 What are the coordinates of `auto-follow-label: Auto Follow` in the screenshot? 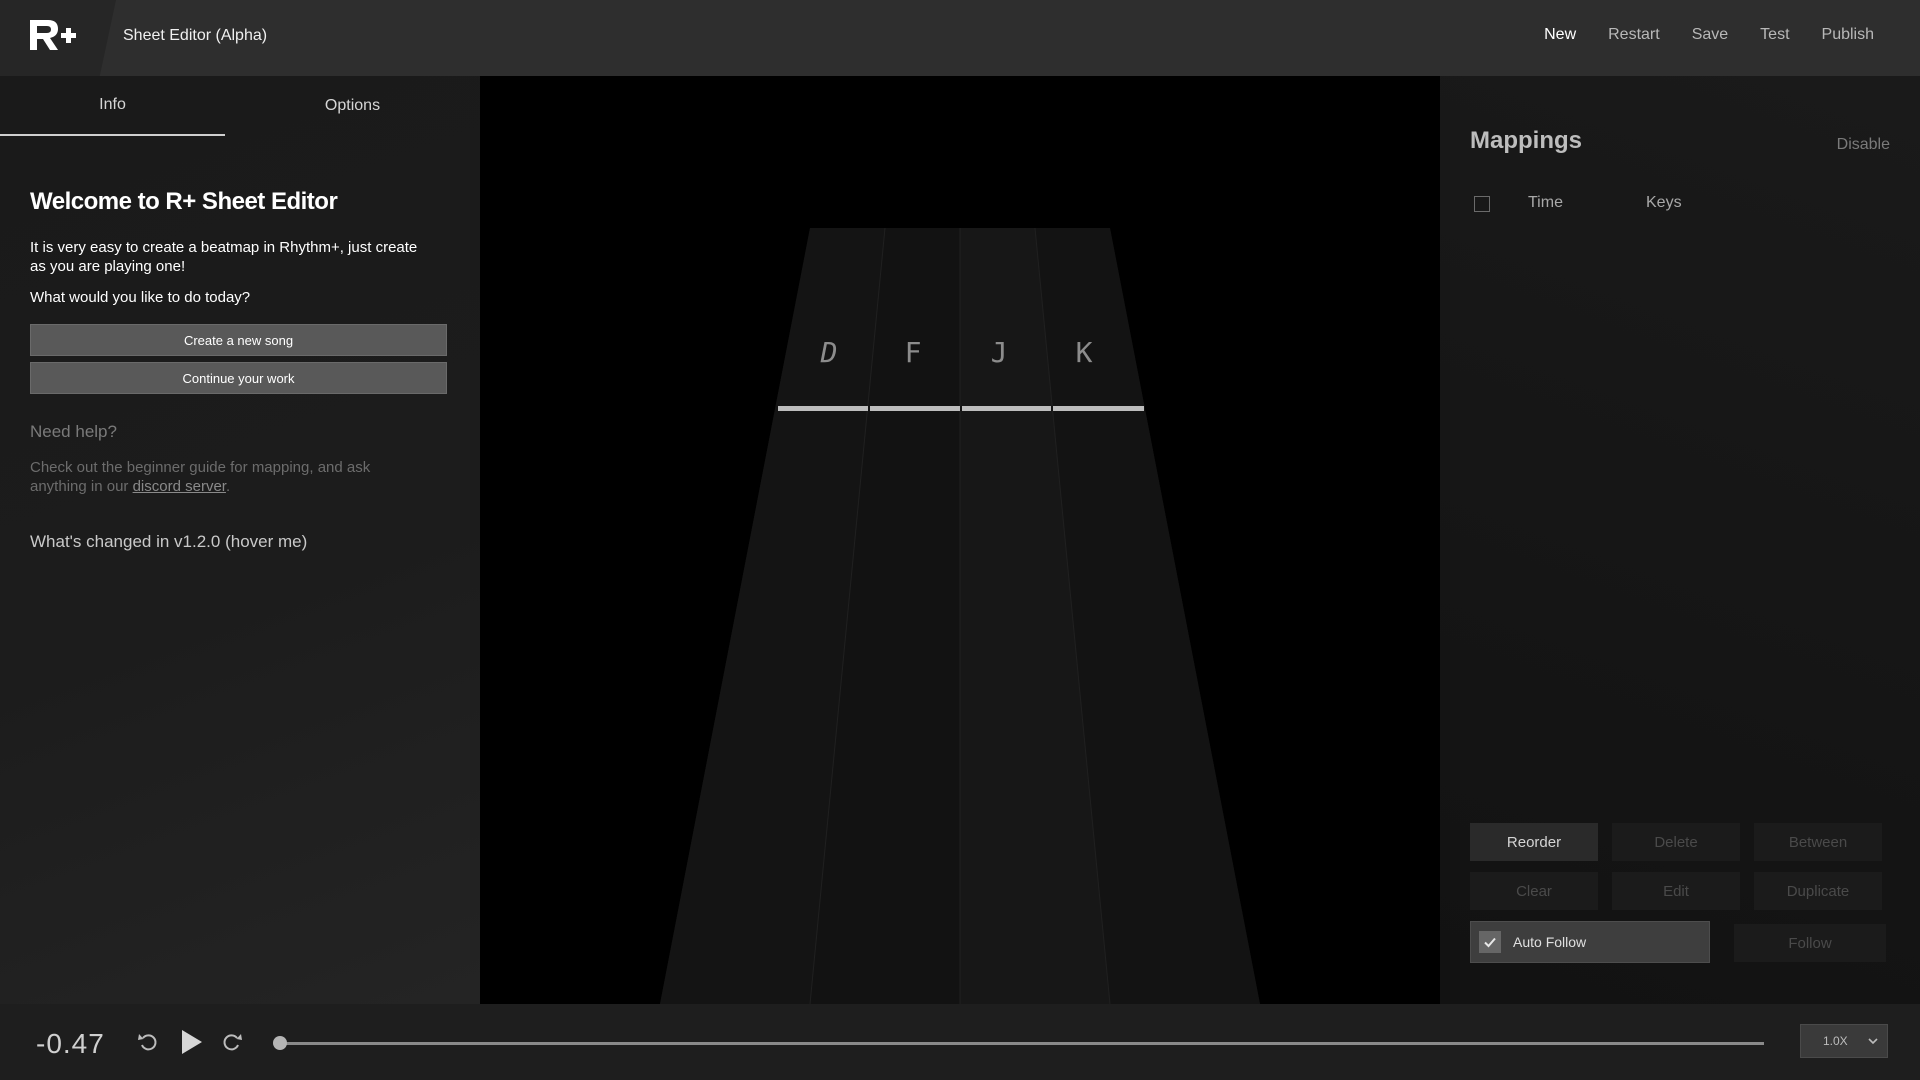 It's located at (1550, 942).